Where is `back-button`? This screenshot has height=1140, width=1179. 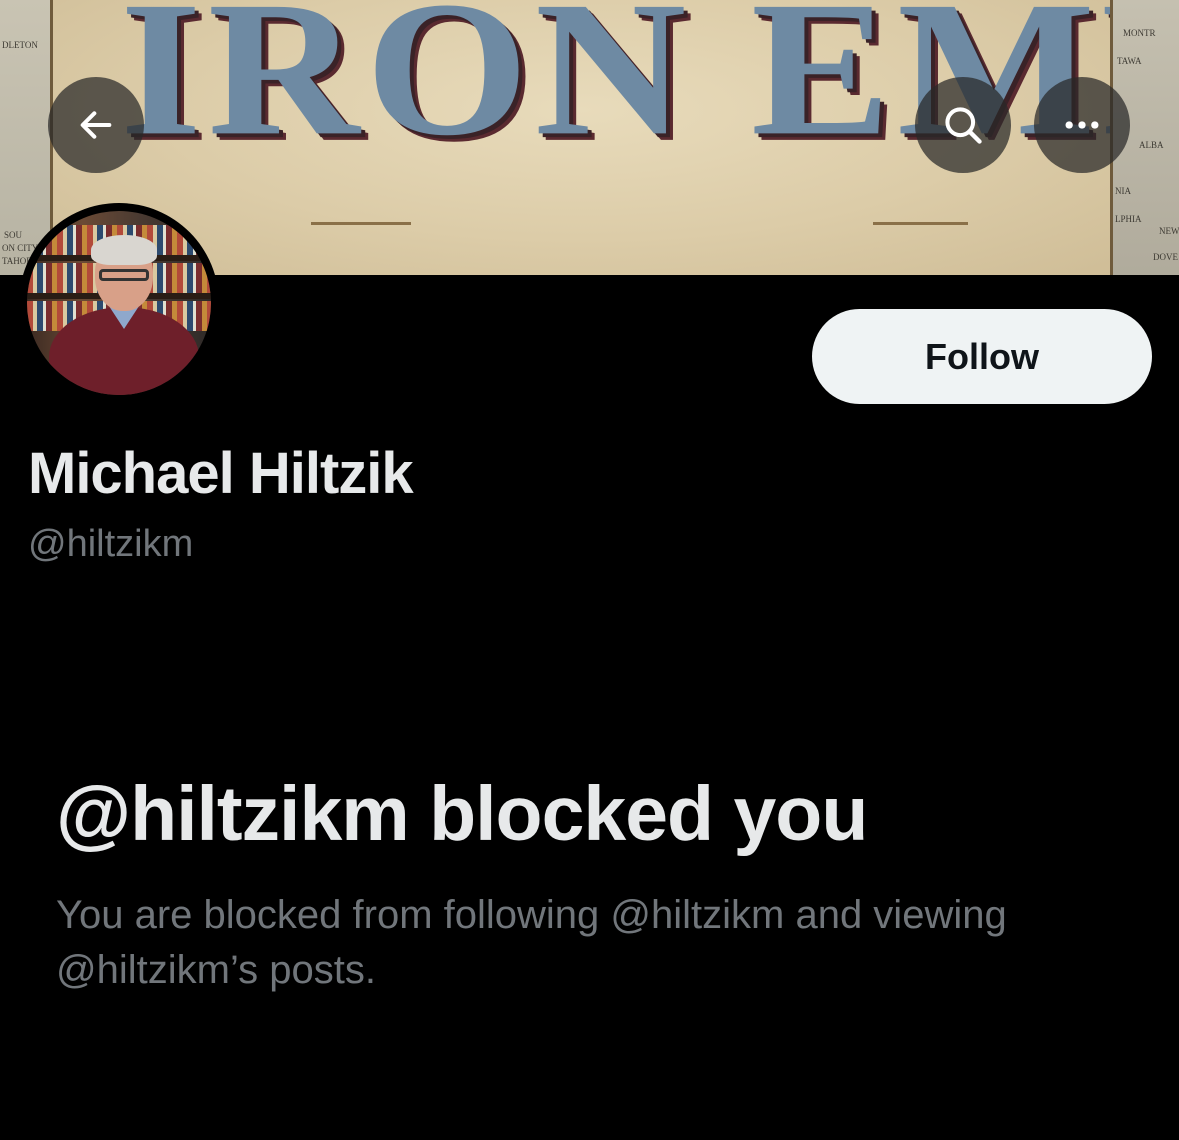
back-button is located at coordinates (96, 125).